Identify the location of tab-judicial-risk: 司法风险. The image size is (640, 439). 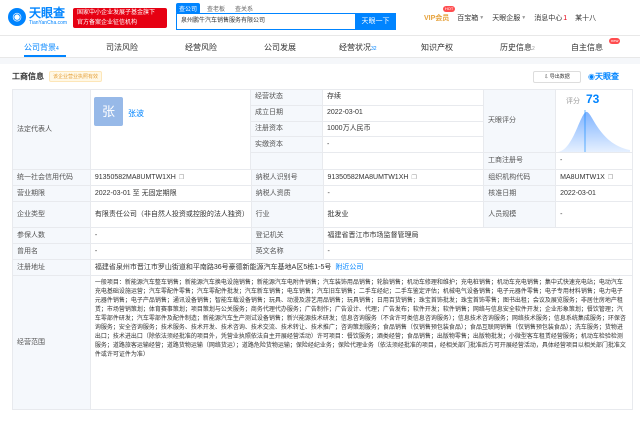
(122, 47).